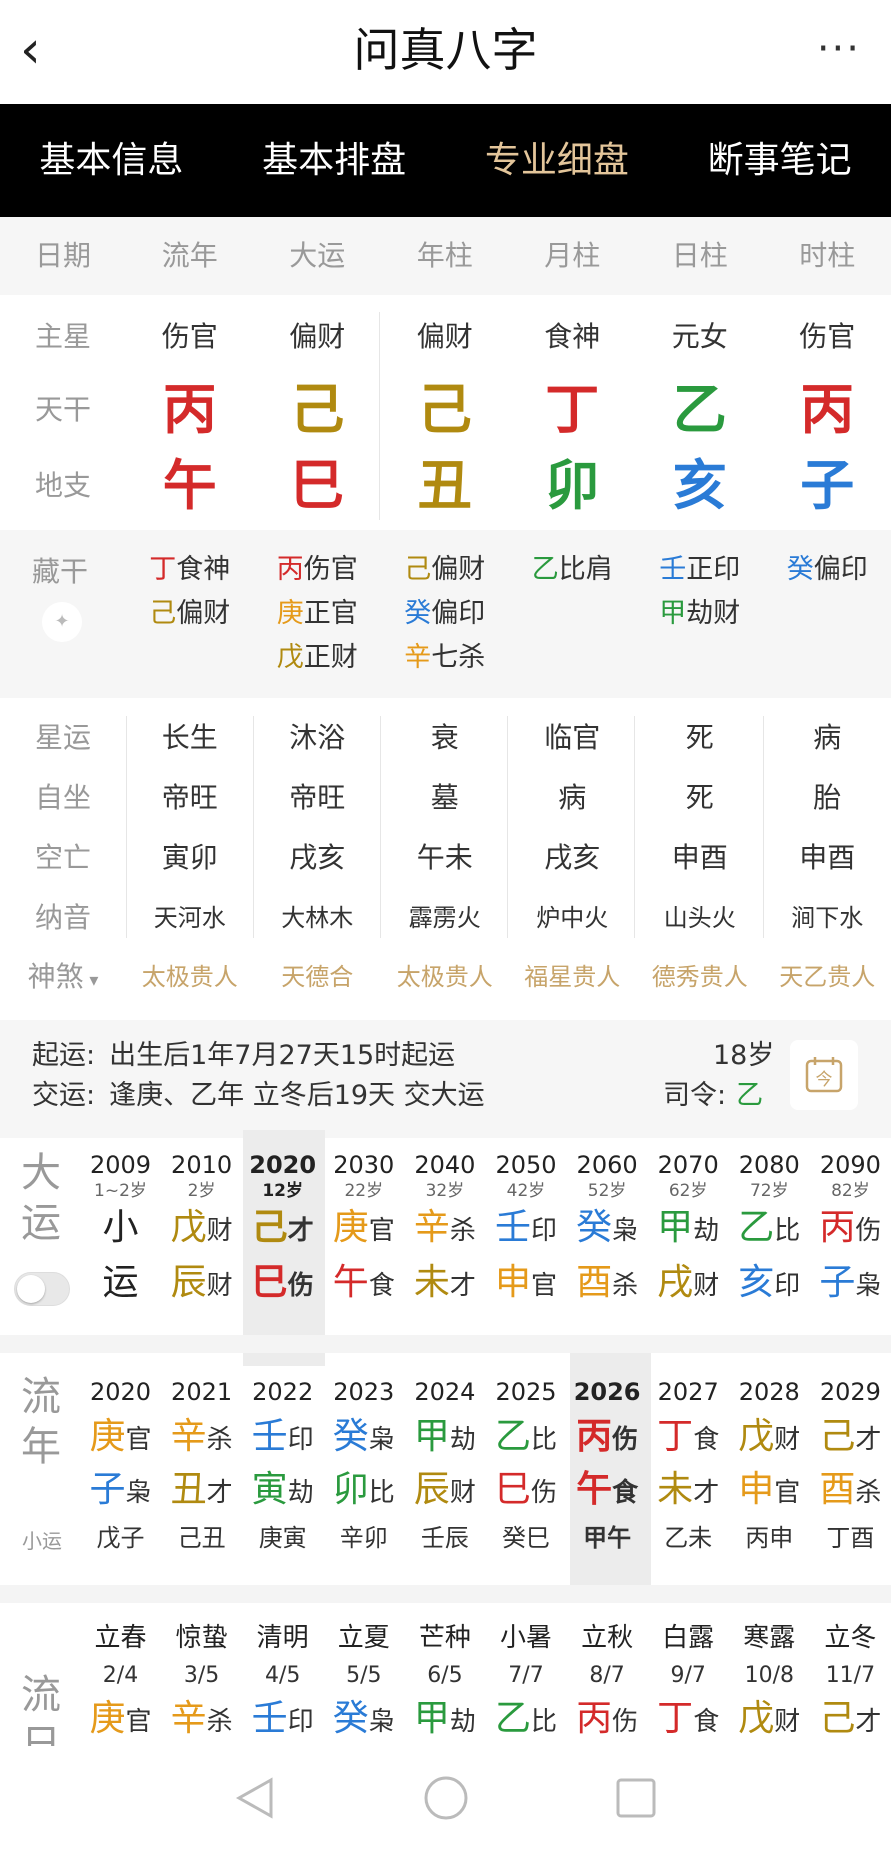 The width and height of the screenshot is (891, 1849). Describe the element at coordinates (607, 1720) in the screenshot. I see `liuyue-gan: 丙伤` at that location.